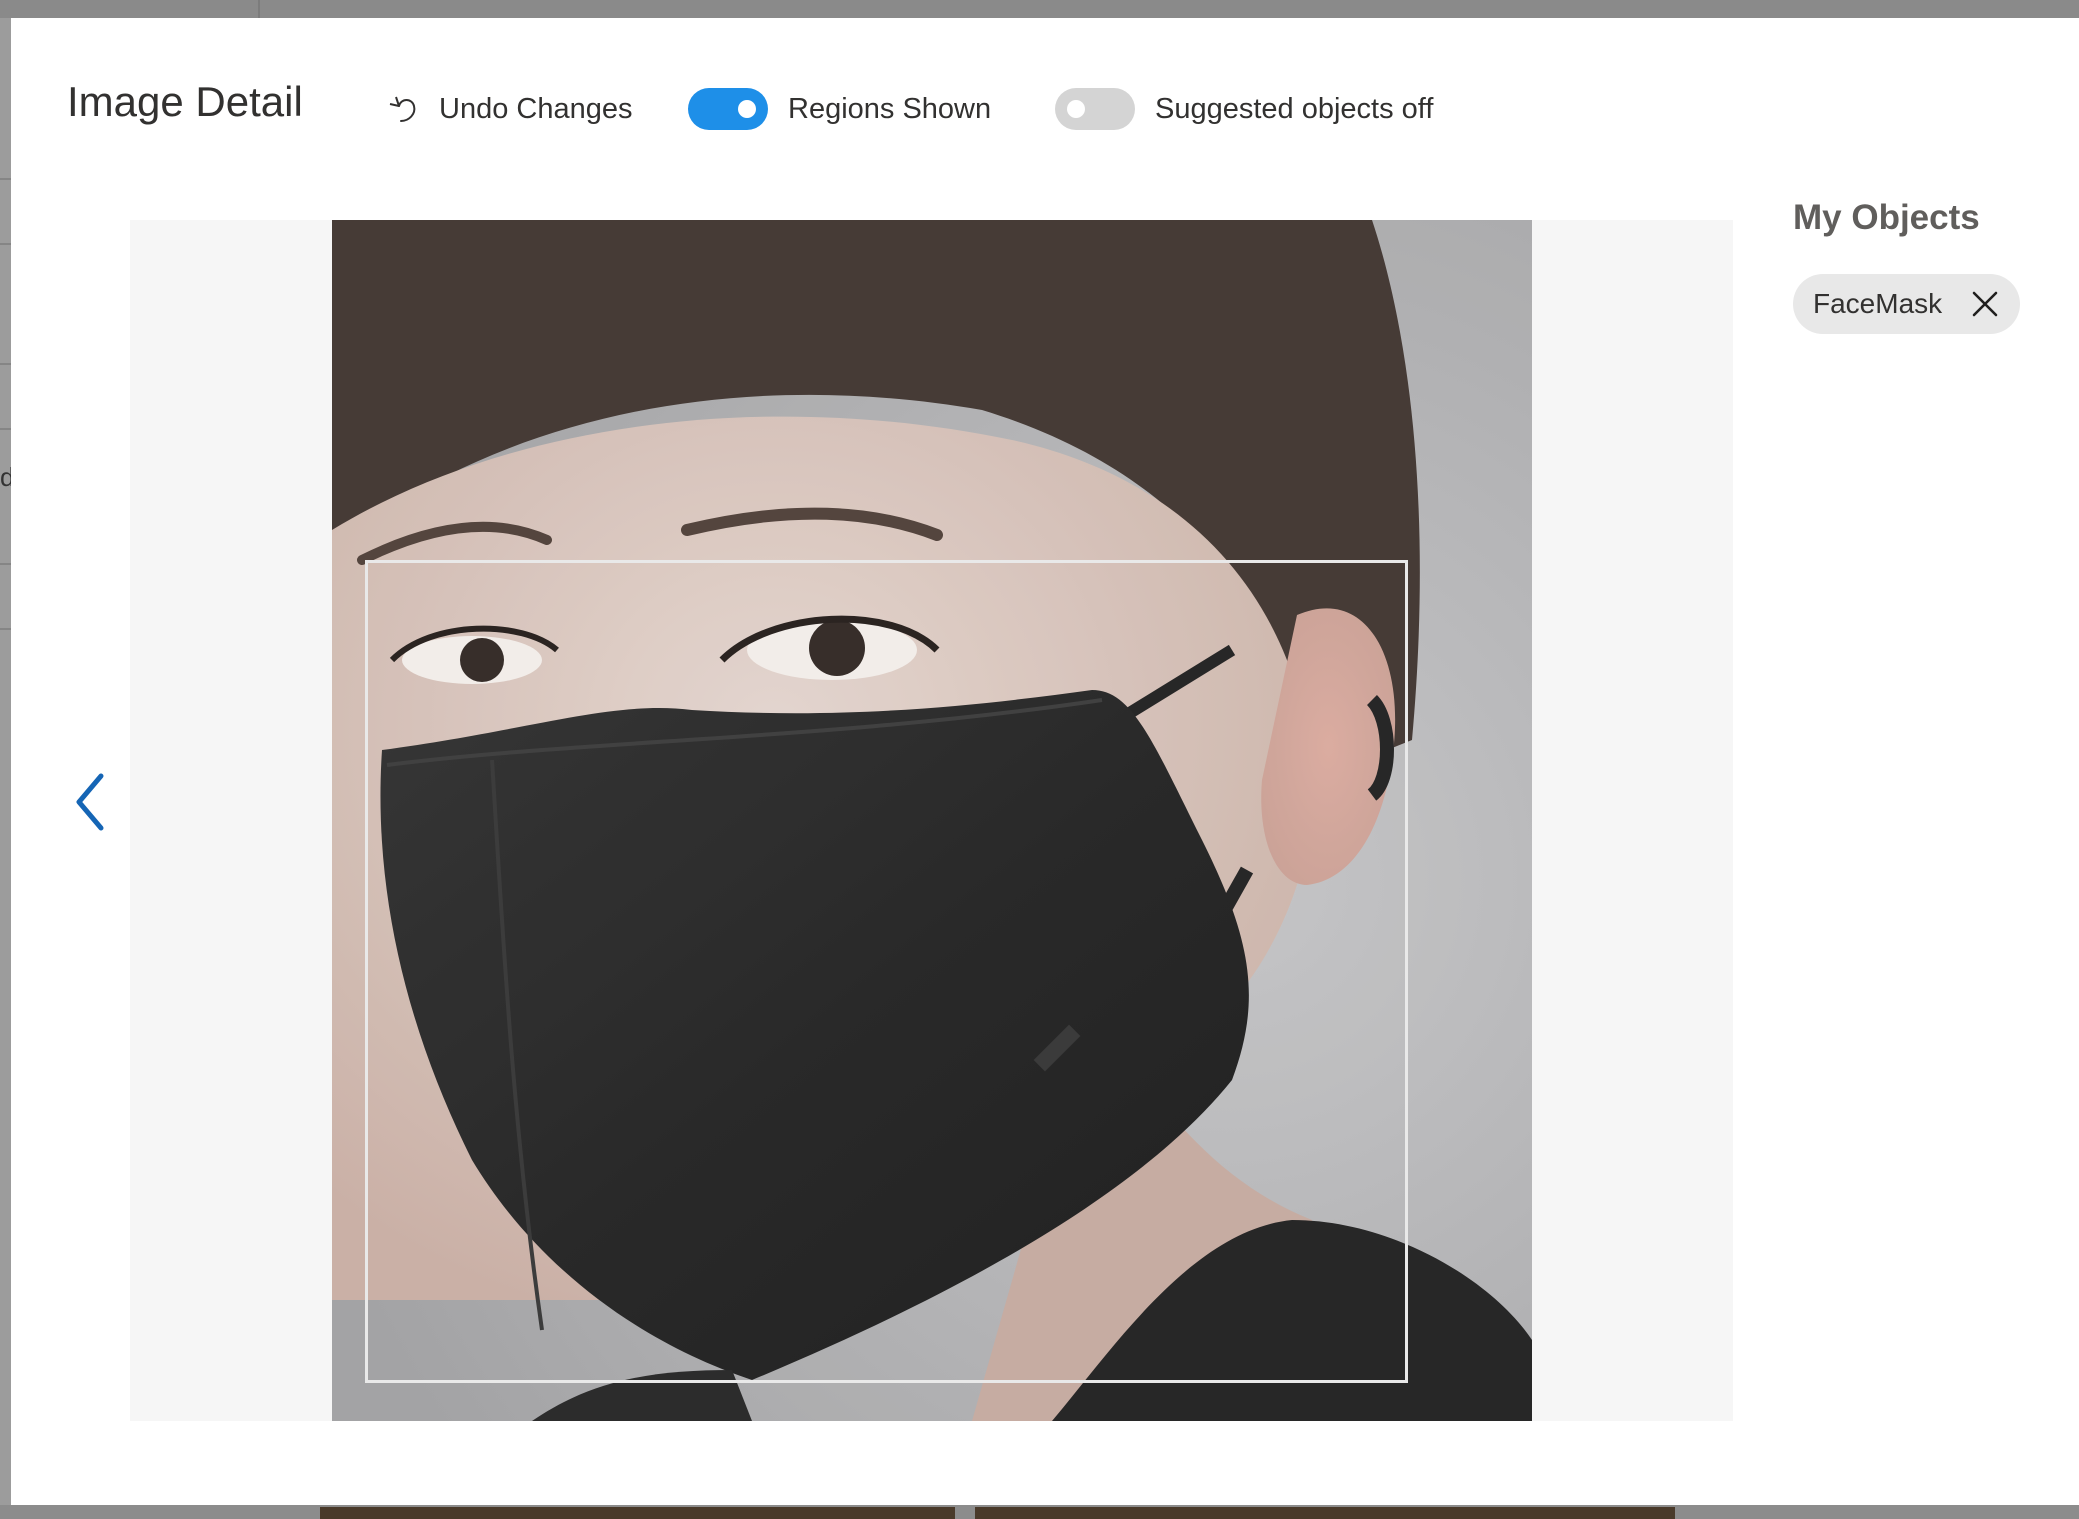 The width and height of the screenshot is (2079, 1519). Describe the element at coordinates (5, 768) in the screenshot. I see `background-left-column` at that location.